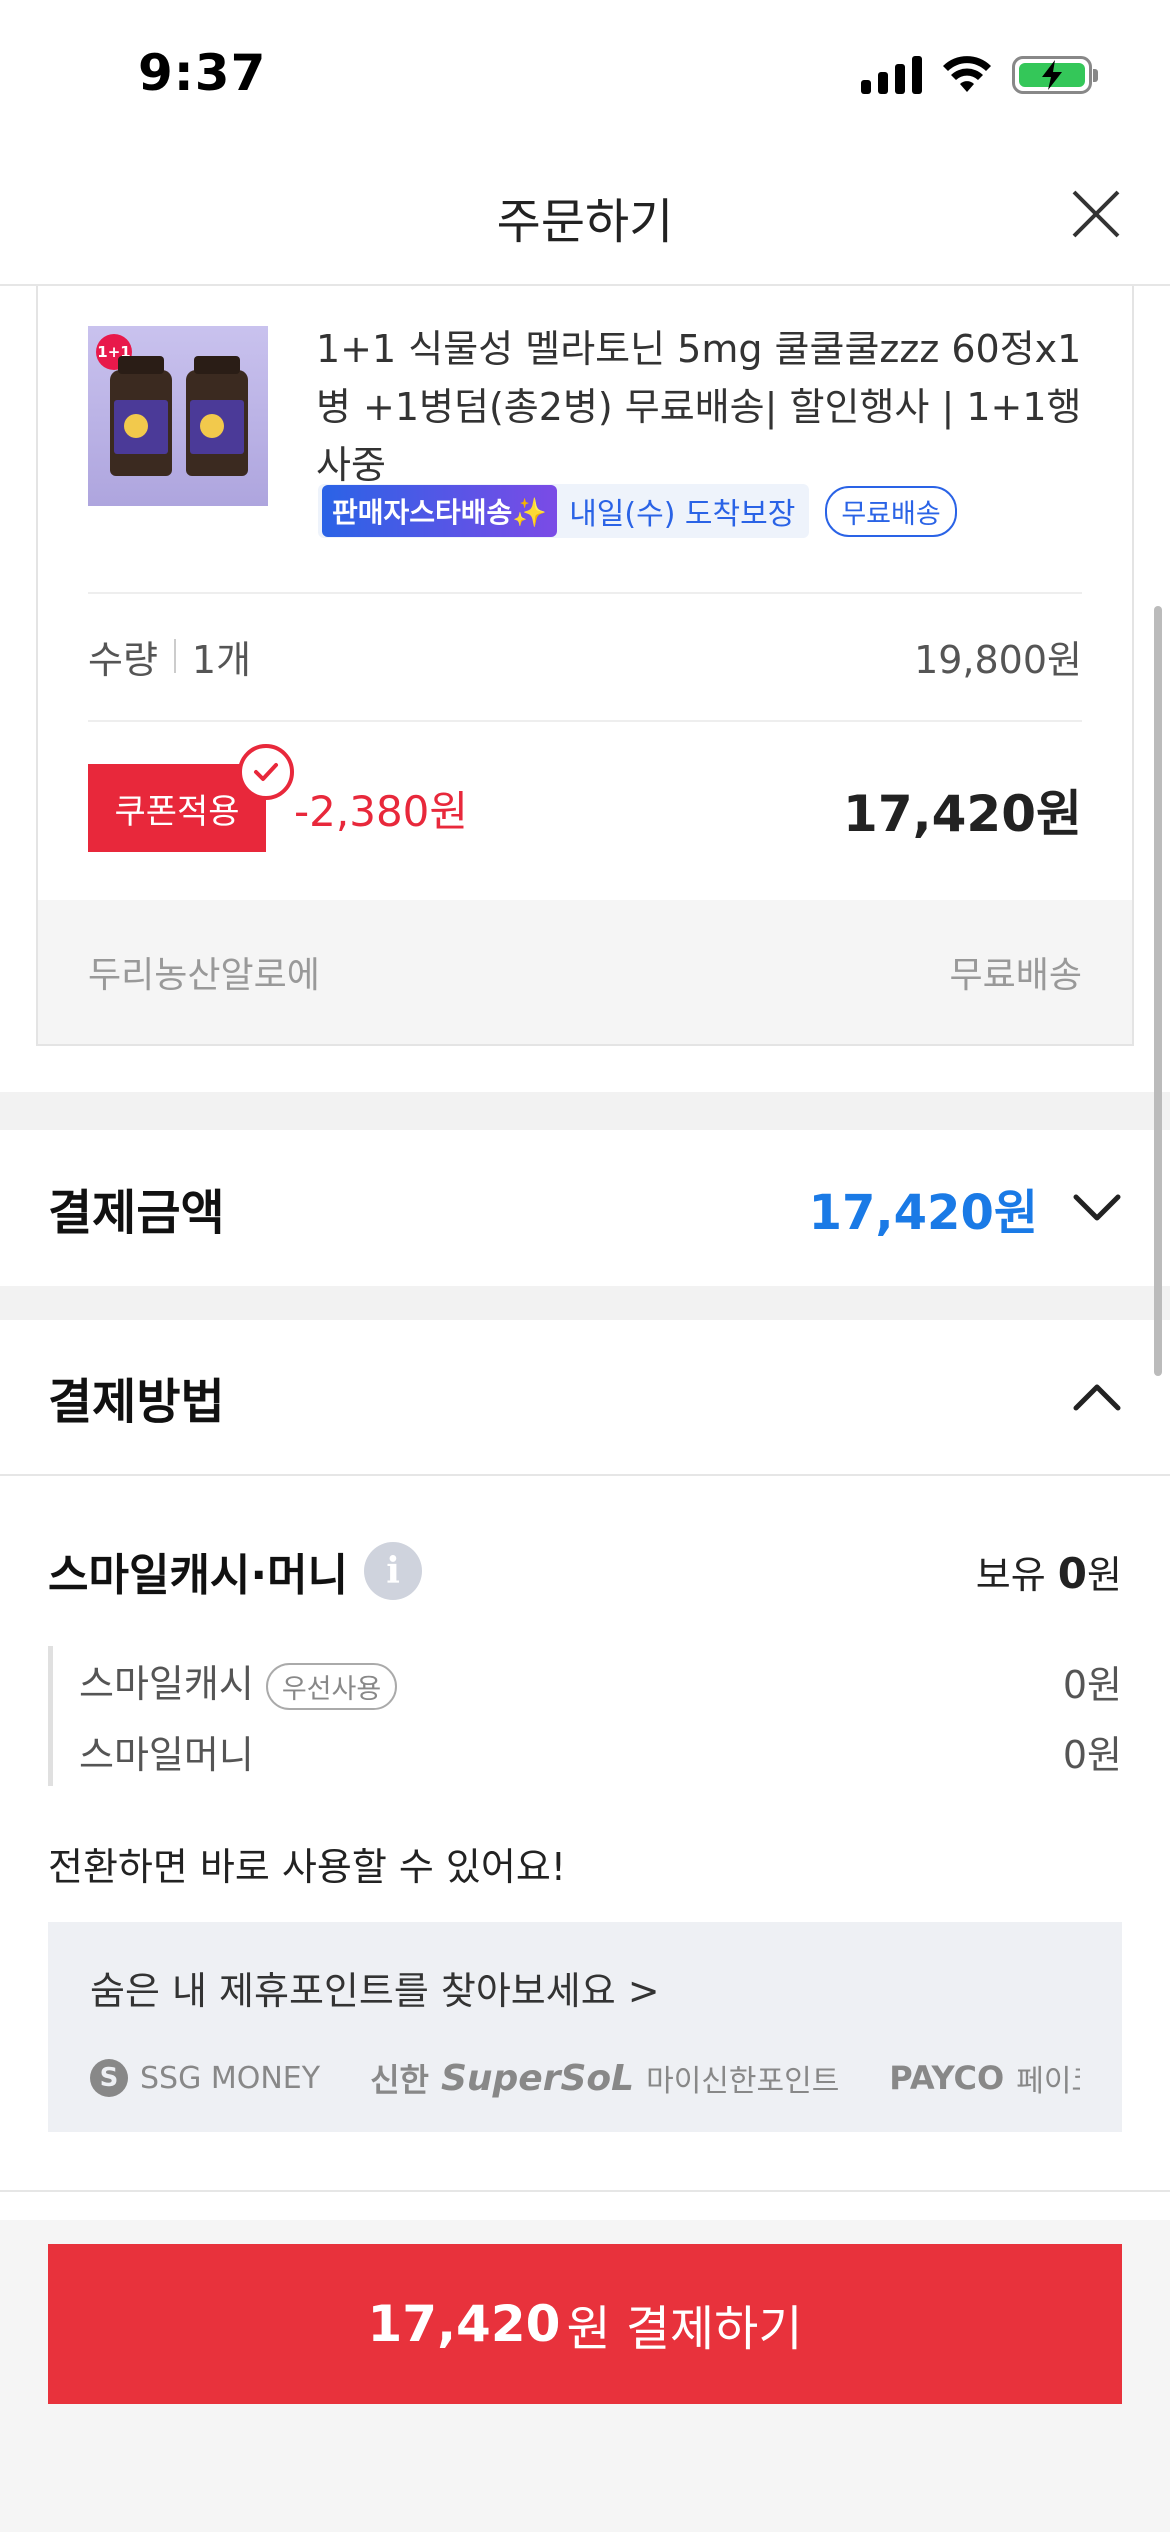 The width and height of the screenshot is (1170, 2532). Describe the element at coordinates (1092, 1754) in the screenshot. I see `smile-money-value: 0원` at that location.